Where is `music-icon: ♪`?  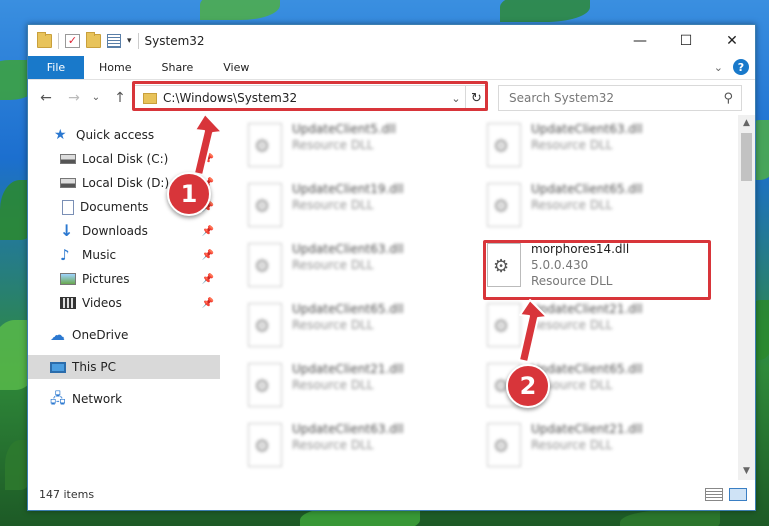 music-icon: ♪ is located at coordinates (65, 255).